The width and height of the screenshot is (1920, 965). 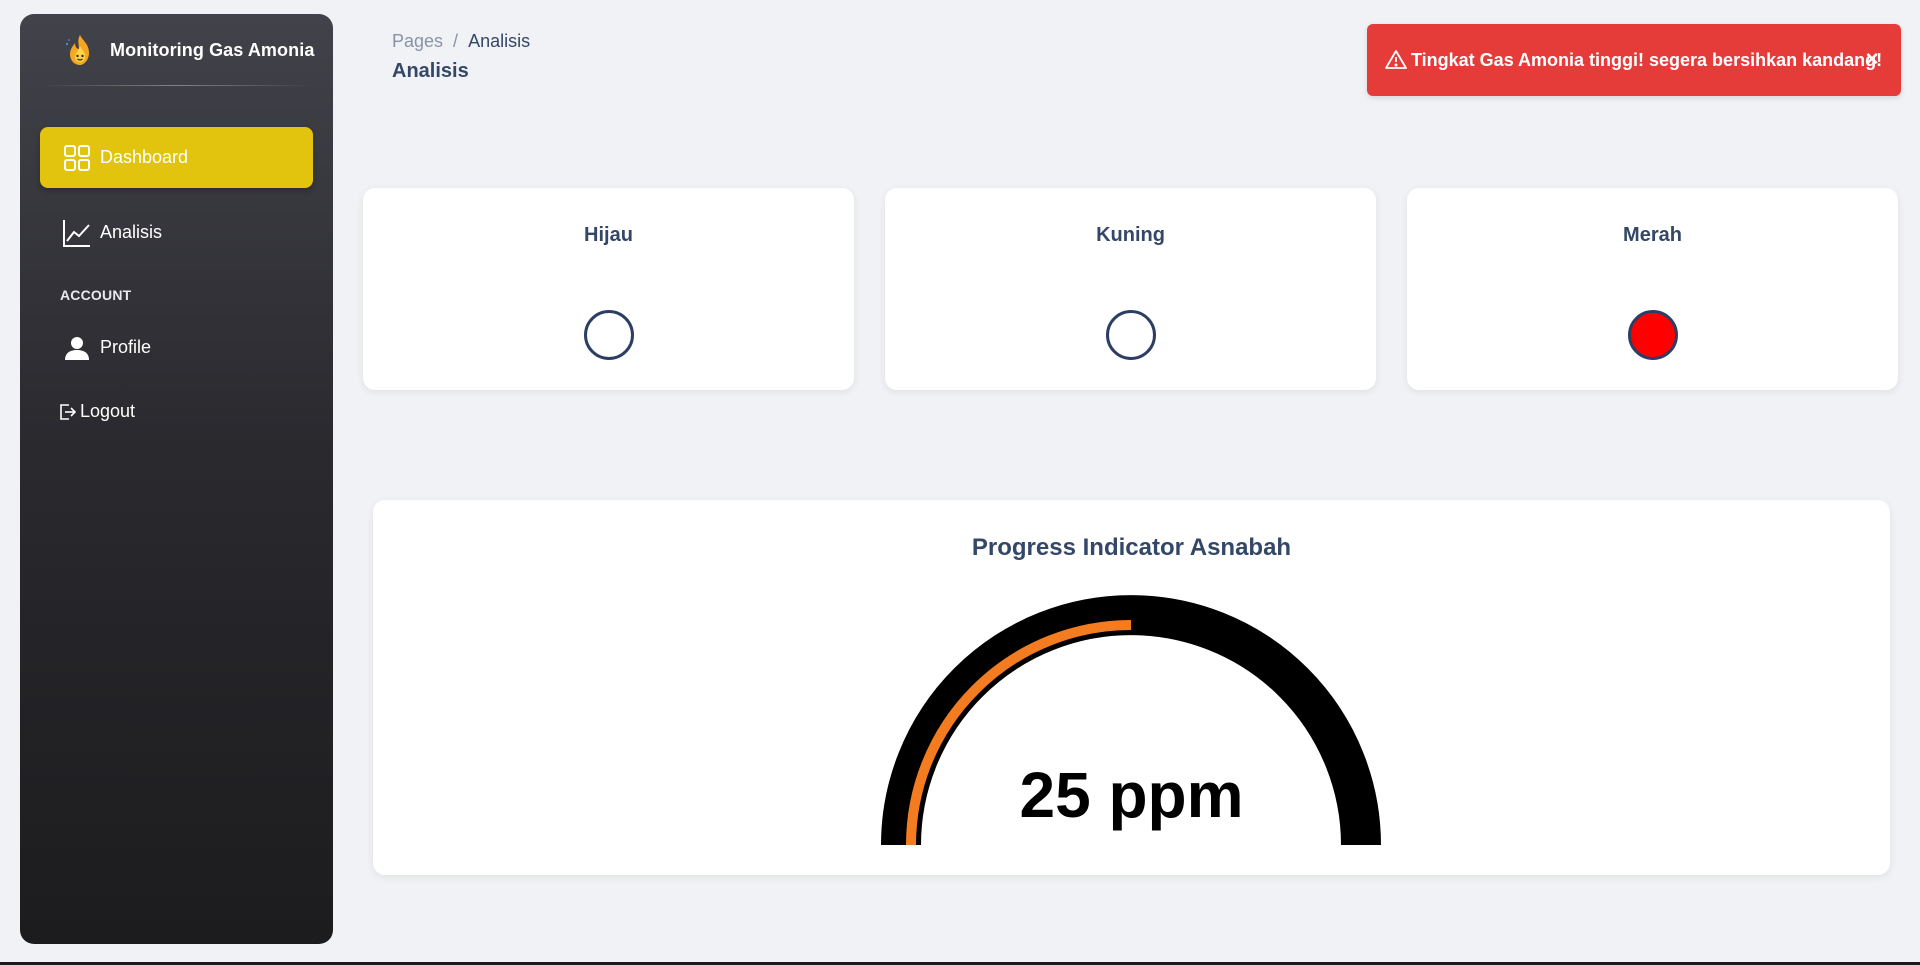 What do you see at coordinates (126, 347) in the screenshot?
I see `sidebar-item-label: Profile` at bounding box center [126, 347].